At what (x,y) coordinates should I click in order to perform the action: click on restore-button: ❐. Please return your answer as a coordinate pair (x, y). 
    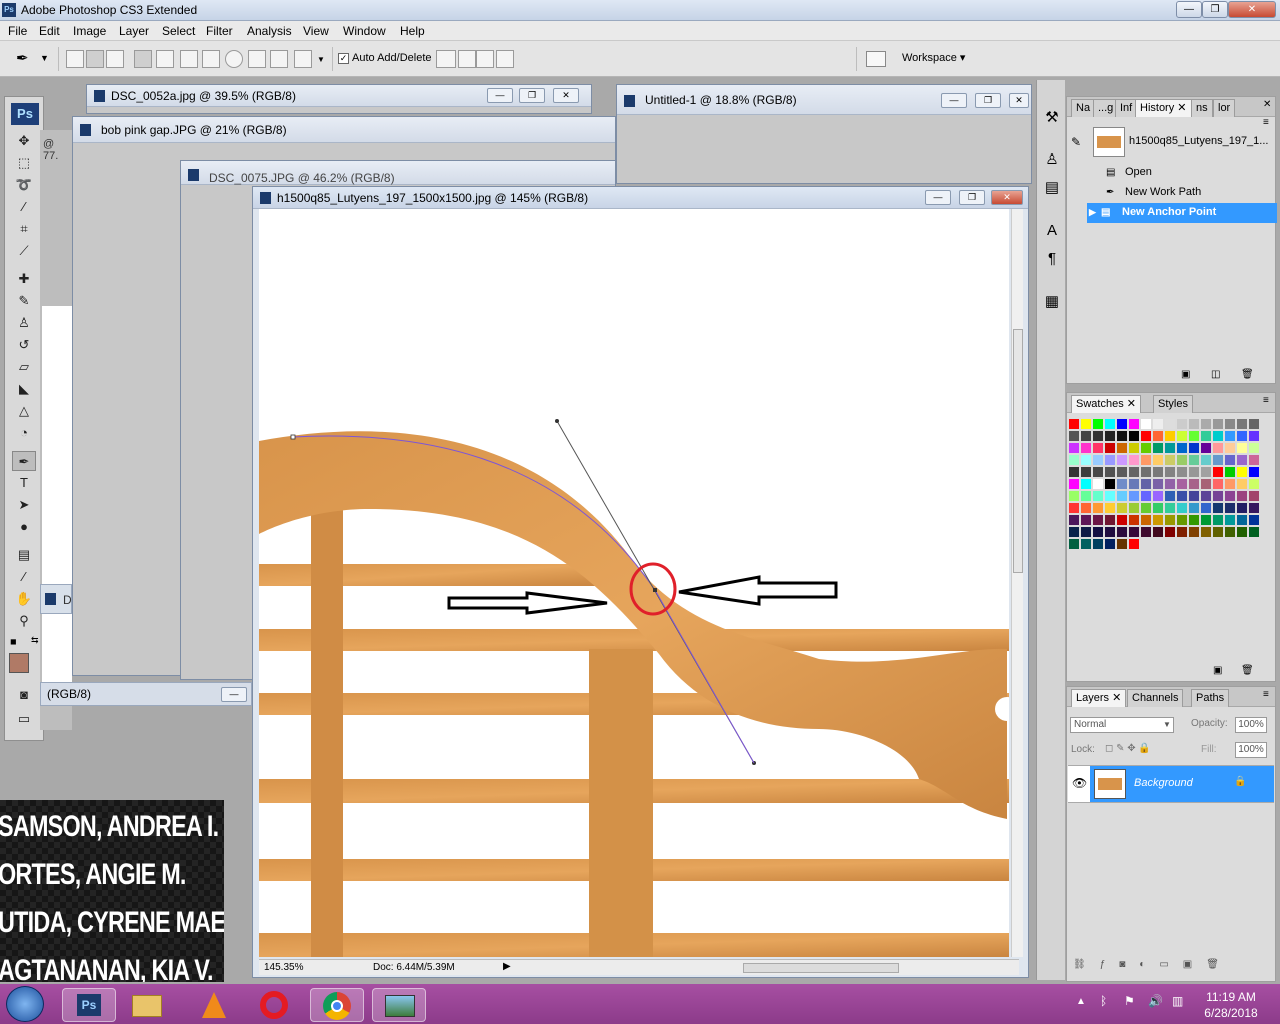
    Looking at the image, I should click on (988, 100).